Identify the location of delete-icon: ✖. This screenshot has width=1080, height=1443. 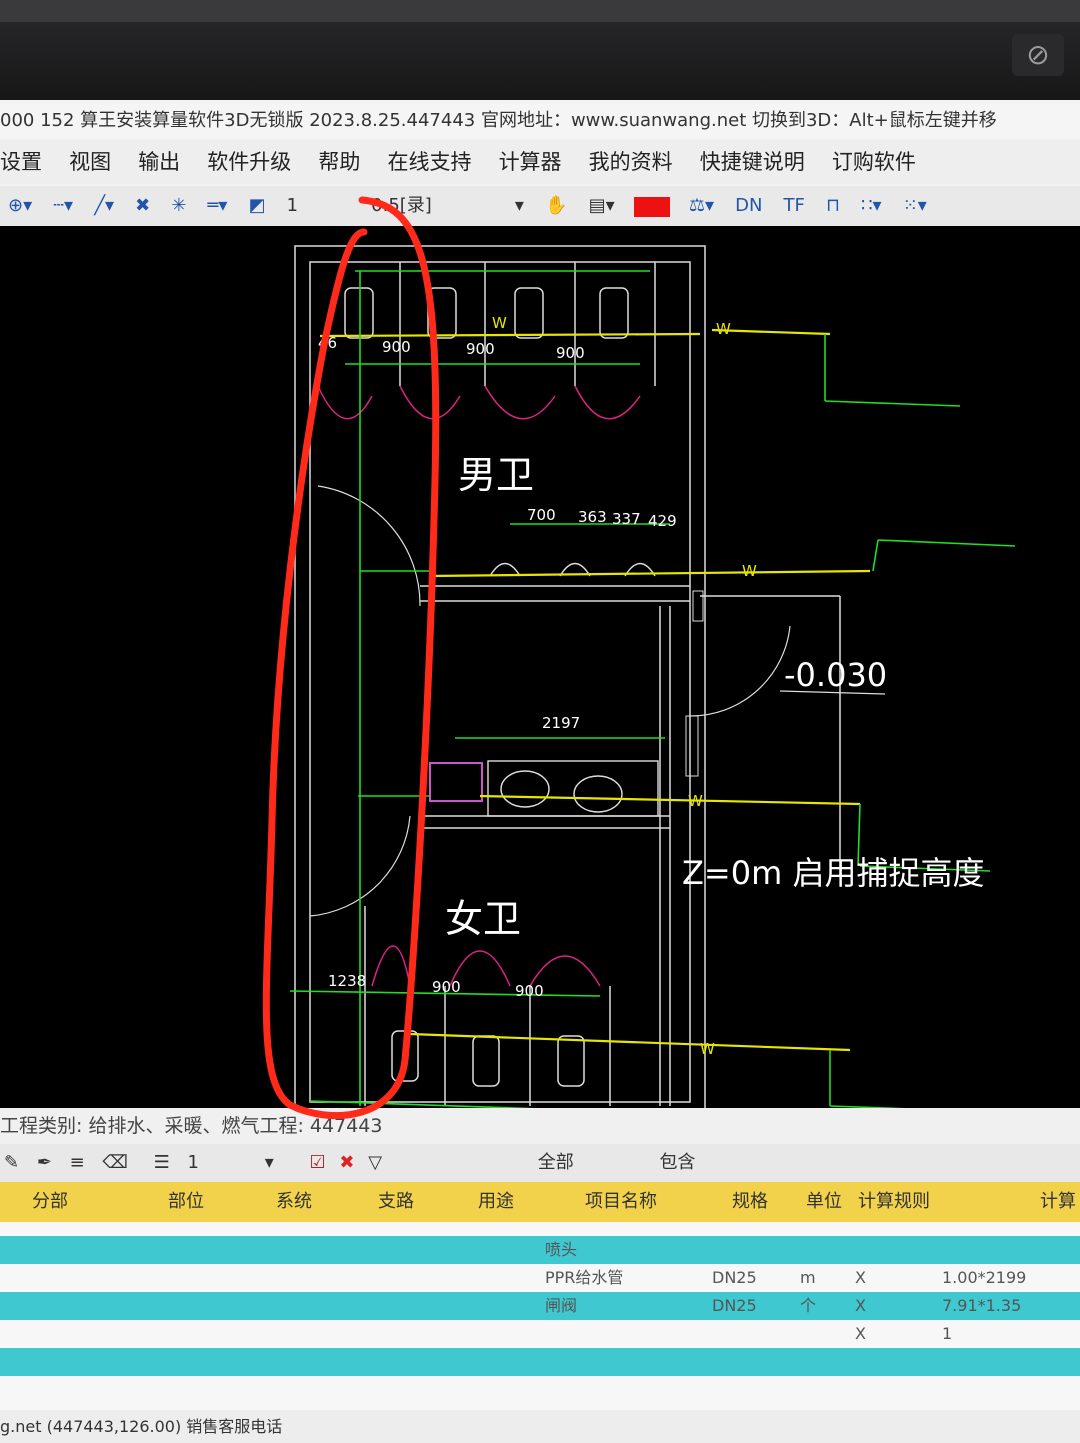
(346, 1162).